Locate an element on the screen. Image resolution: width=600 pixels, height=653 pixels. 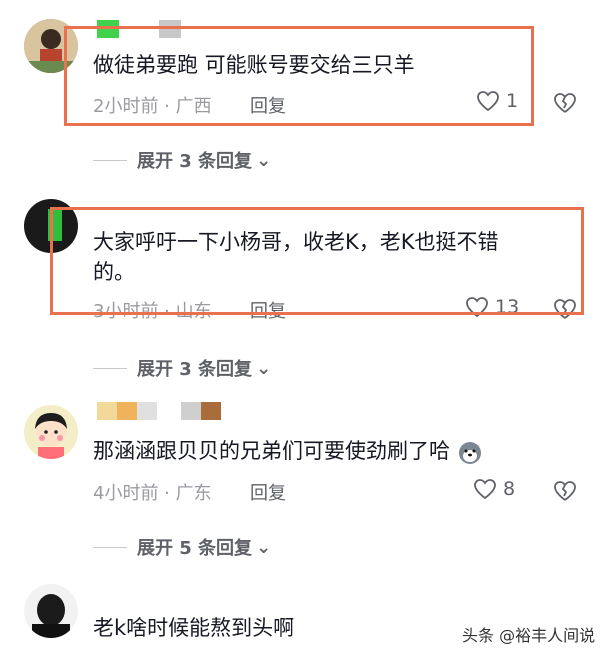
reply-button: 回复 is located at coordinates (268, 492).